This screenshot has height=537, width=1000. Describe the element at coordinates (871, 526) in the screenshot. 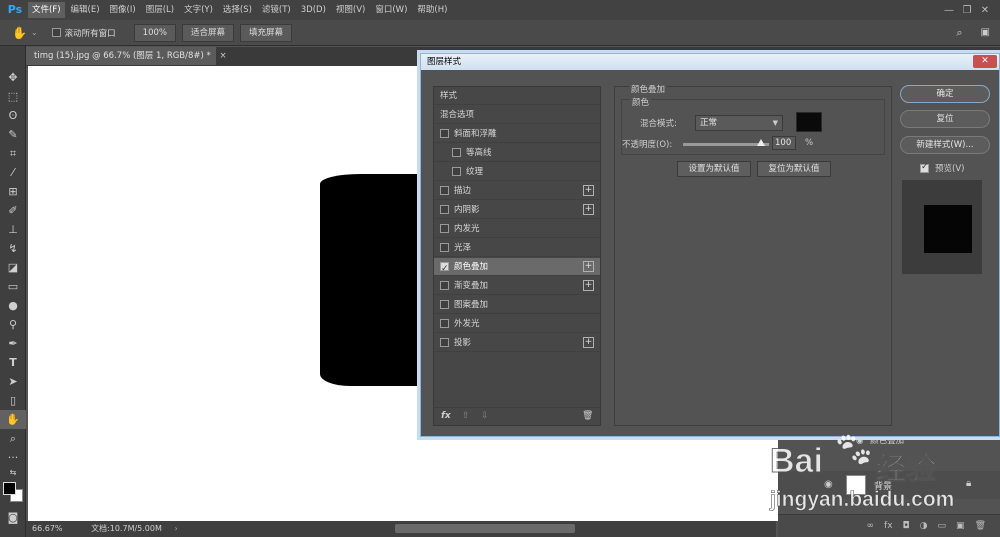

I see `link-layers-icon: ∞` at that location.